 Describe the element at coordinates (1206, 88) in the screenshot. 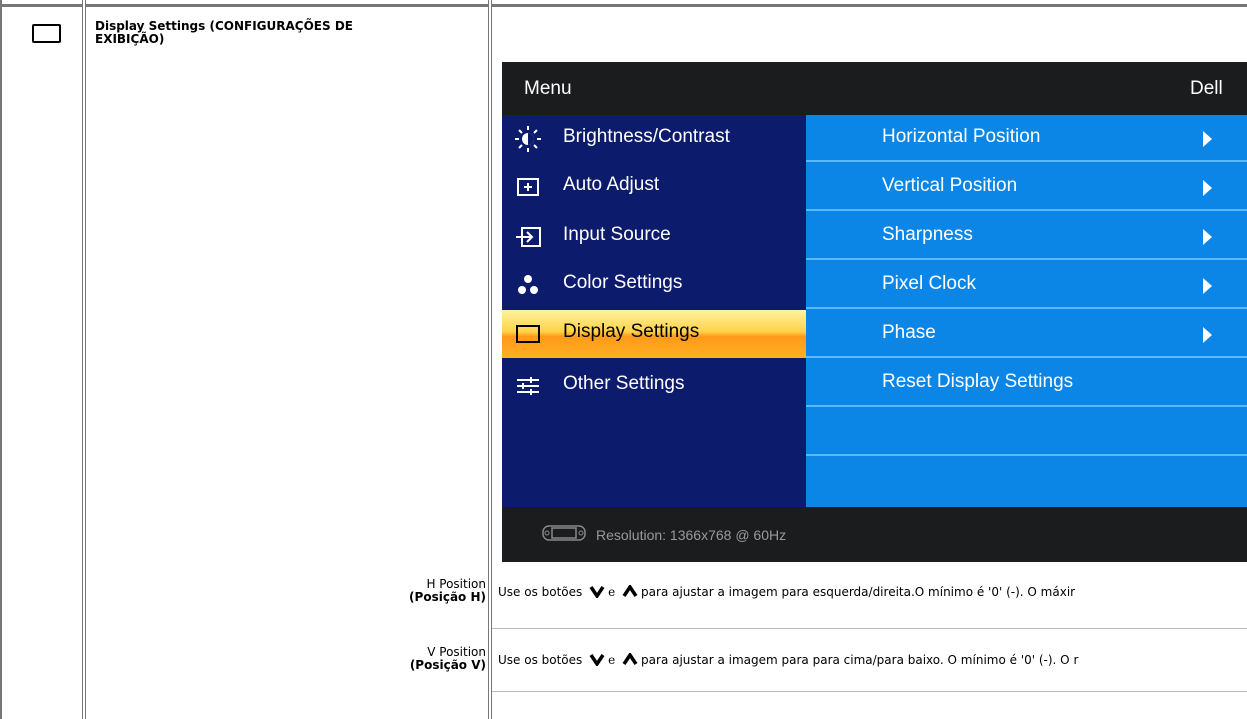

I see `osd-brand: Dell` at that location.